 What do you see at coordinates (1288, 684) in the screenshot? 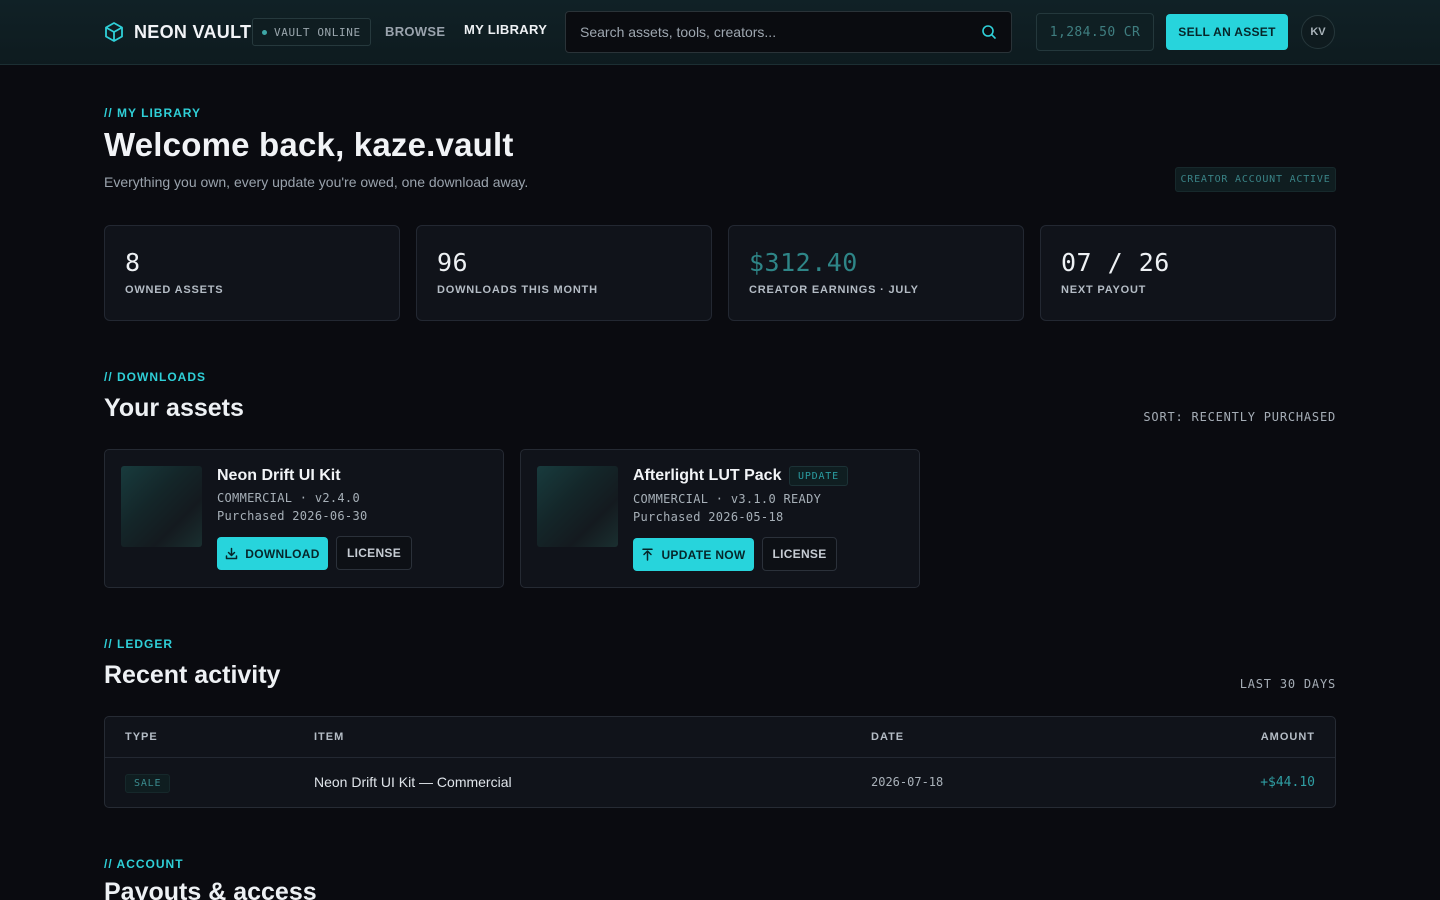
I see `date-range-filter: LAST 30 DAYS` at bounding box center [1288, 684].